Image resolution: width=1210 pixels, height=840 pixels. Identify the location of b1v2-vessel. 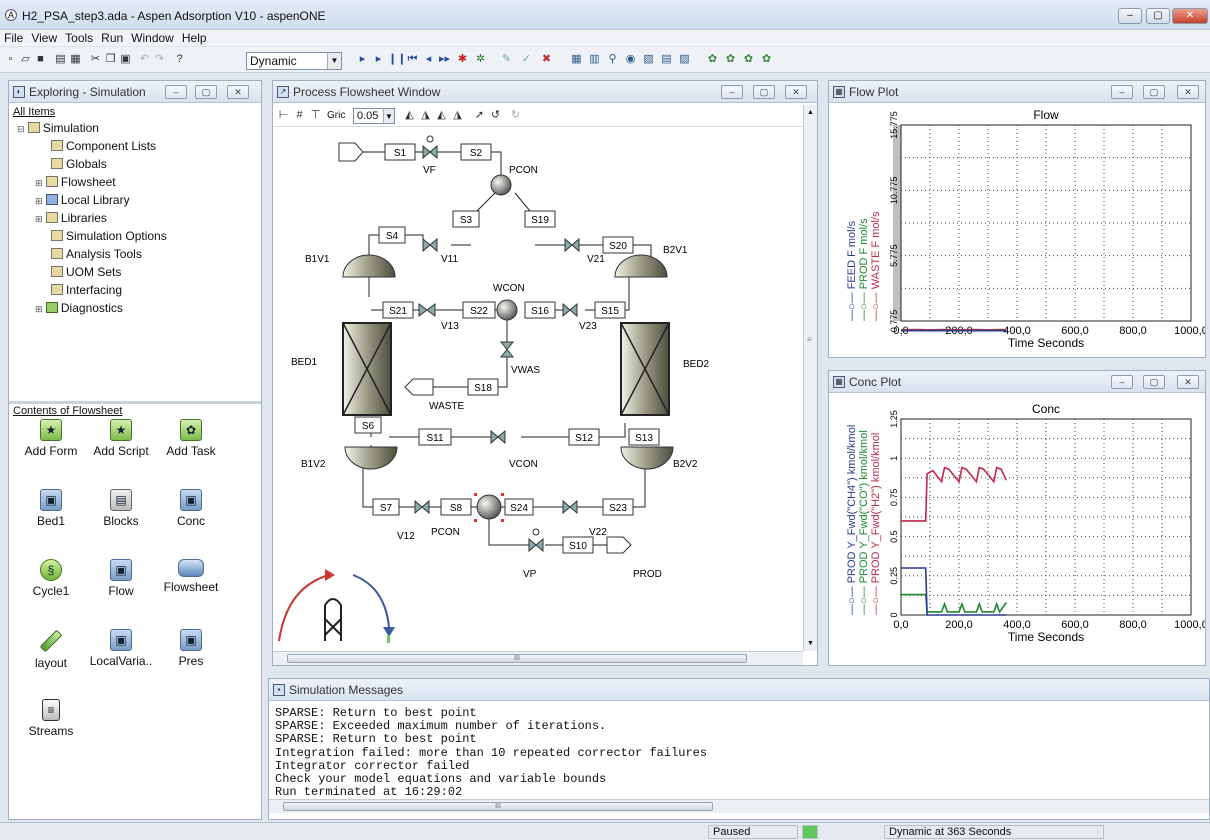
(371, 458).